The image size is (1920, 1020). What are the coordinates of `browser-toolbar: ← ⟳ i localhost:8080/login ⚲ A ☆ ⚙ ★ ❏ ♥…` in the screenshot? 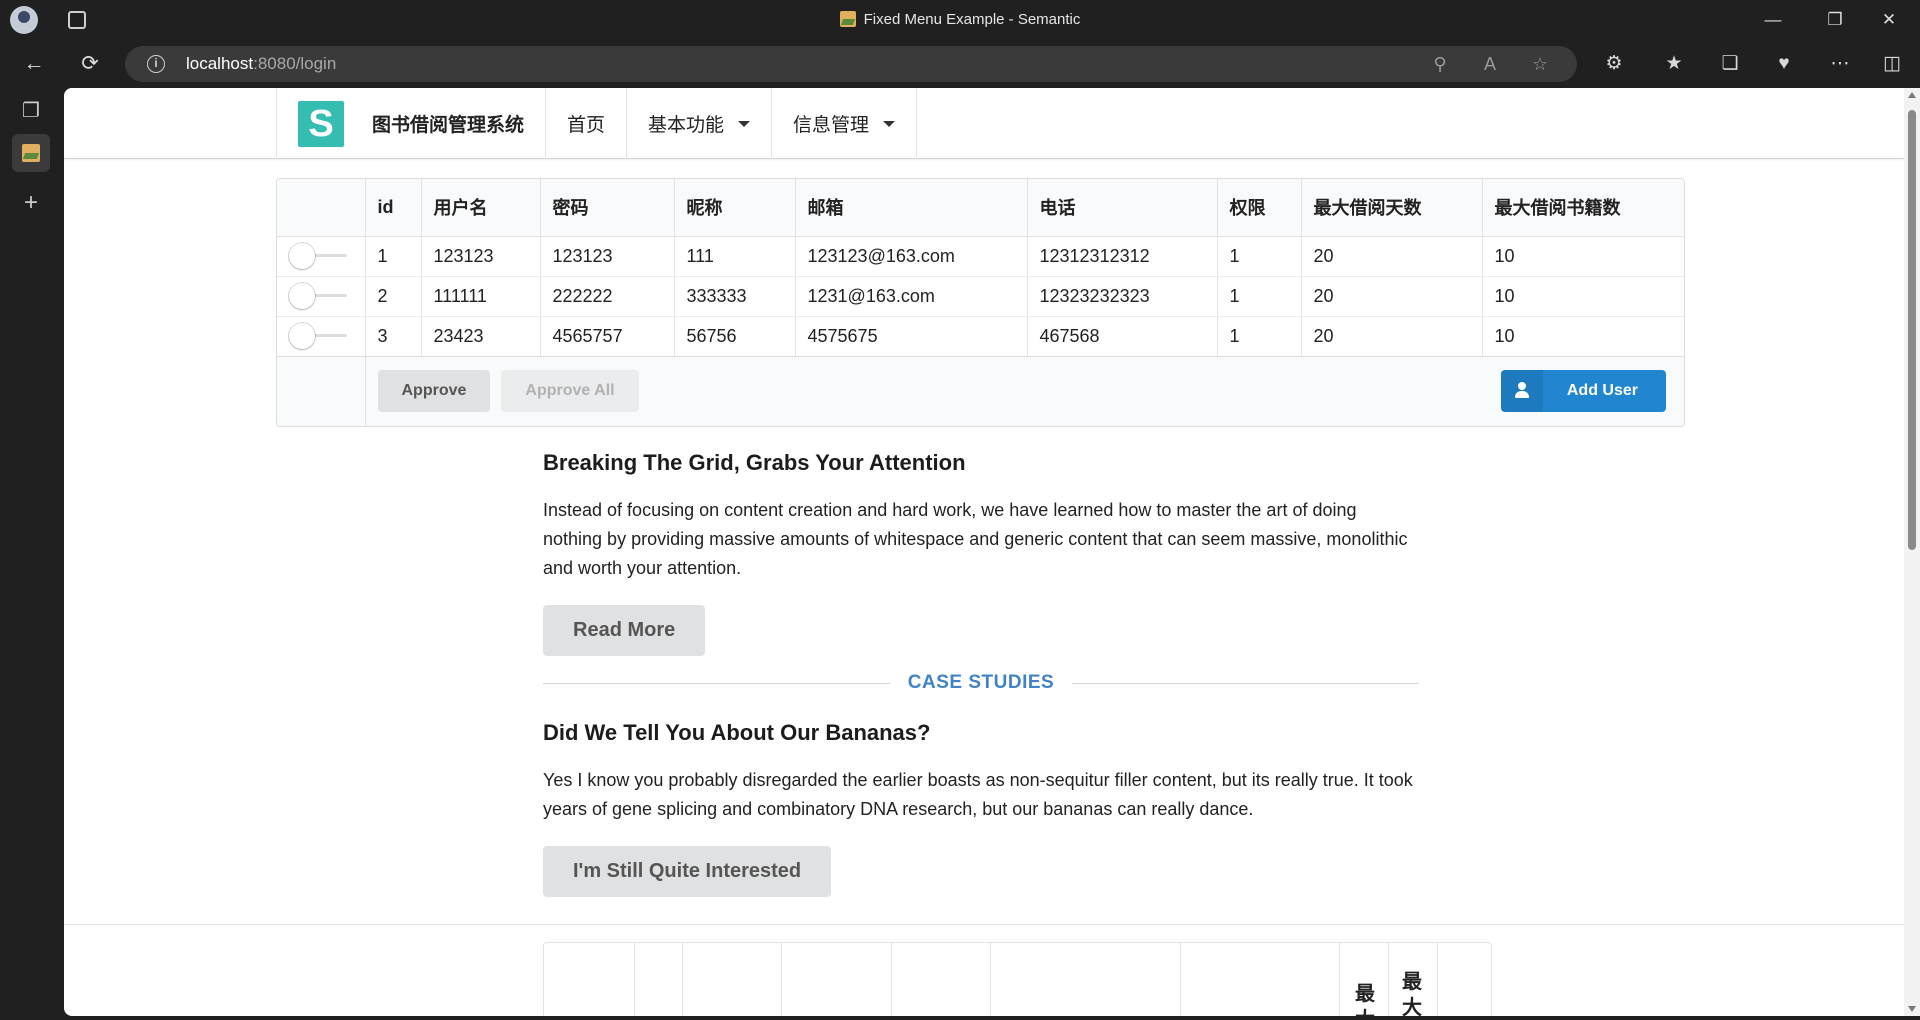 It's located at (960, 64).